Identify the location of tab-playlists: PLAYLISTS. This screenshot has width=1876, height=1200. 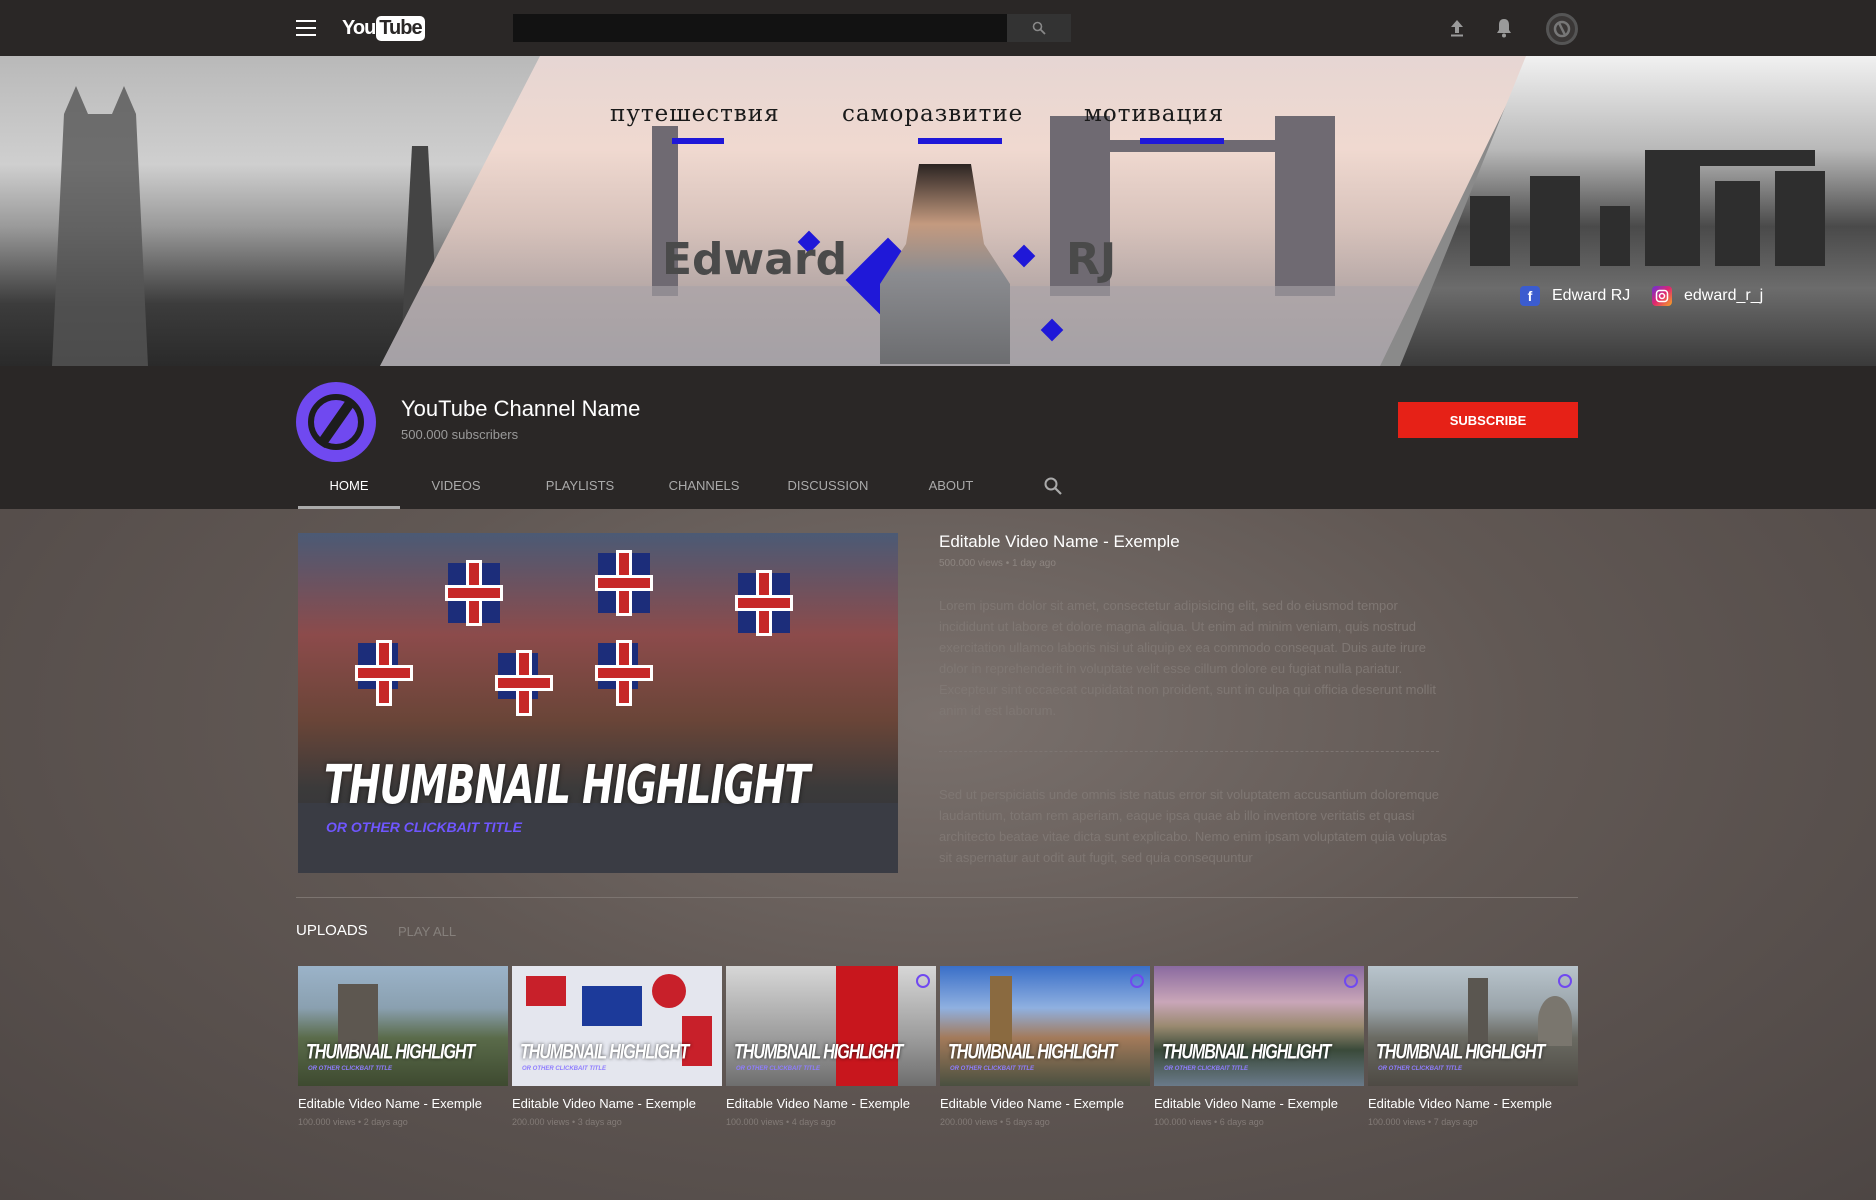
(580, 487).